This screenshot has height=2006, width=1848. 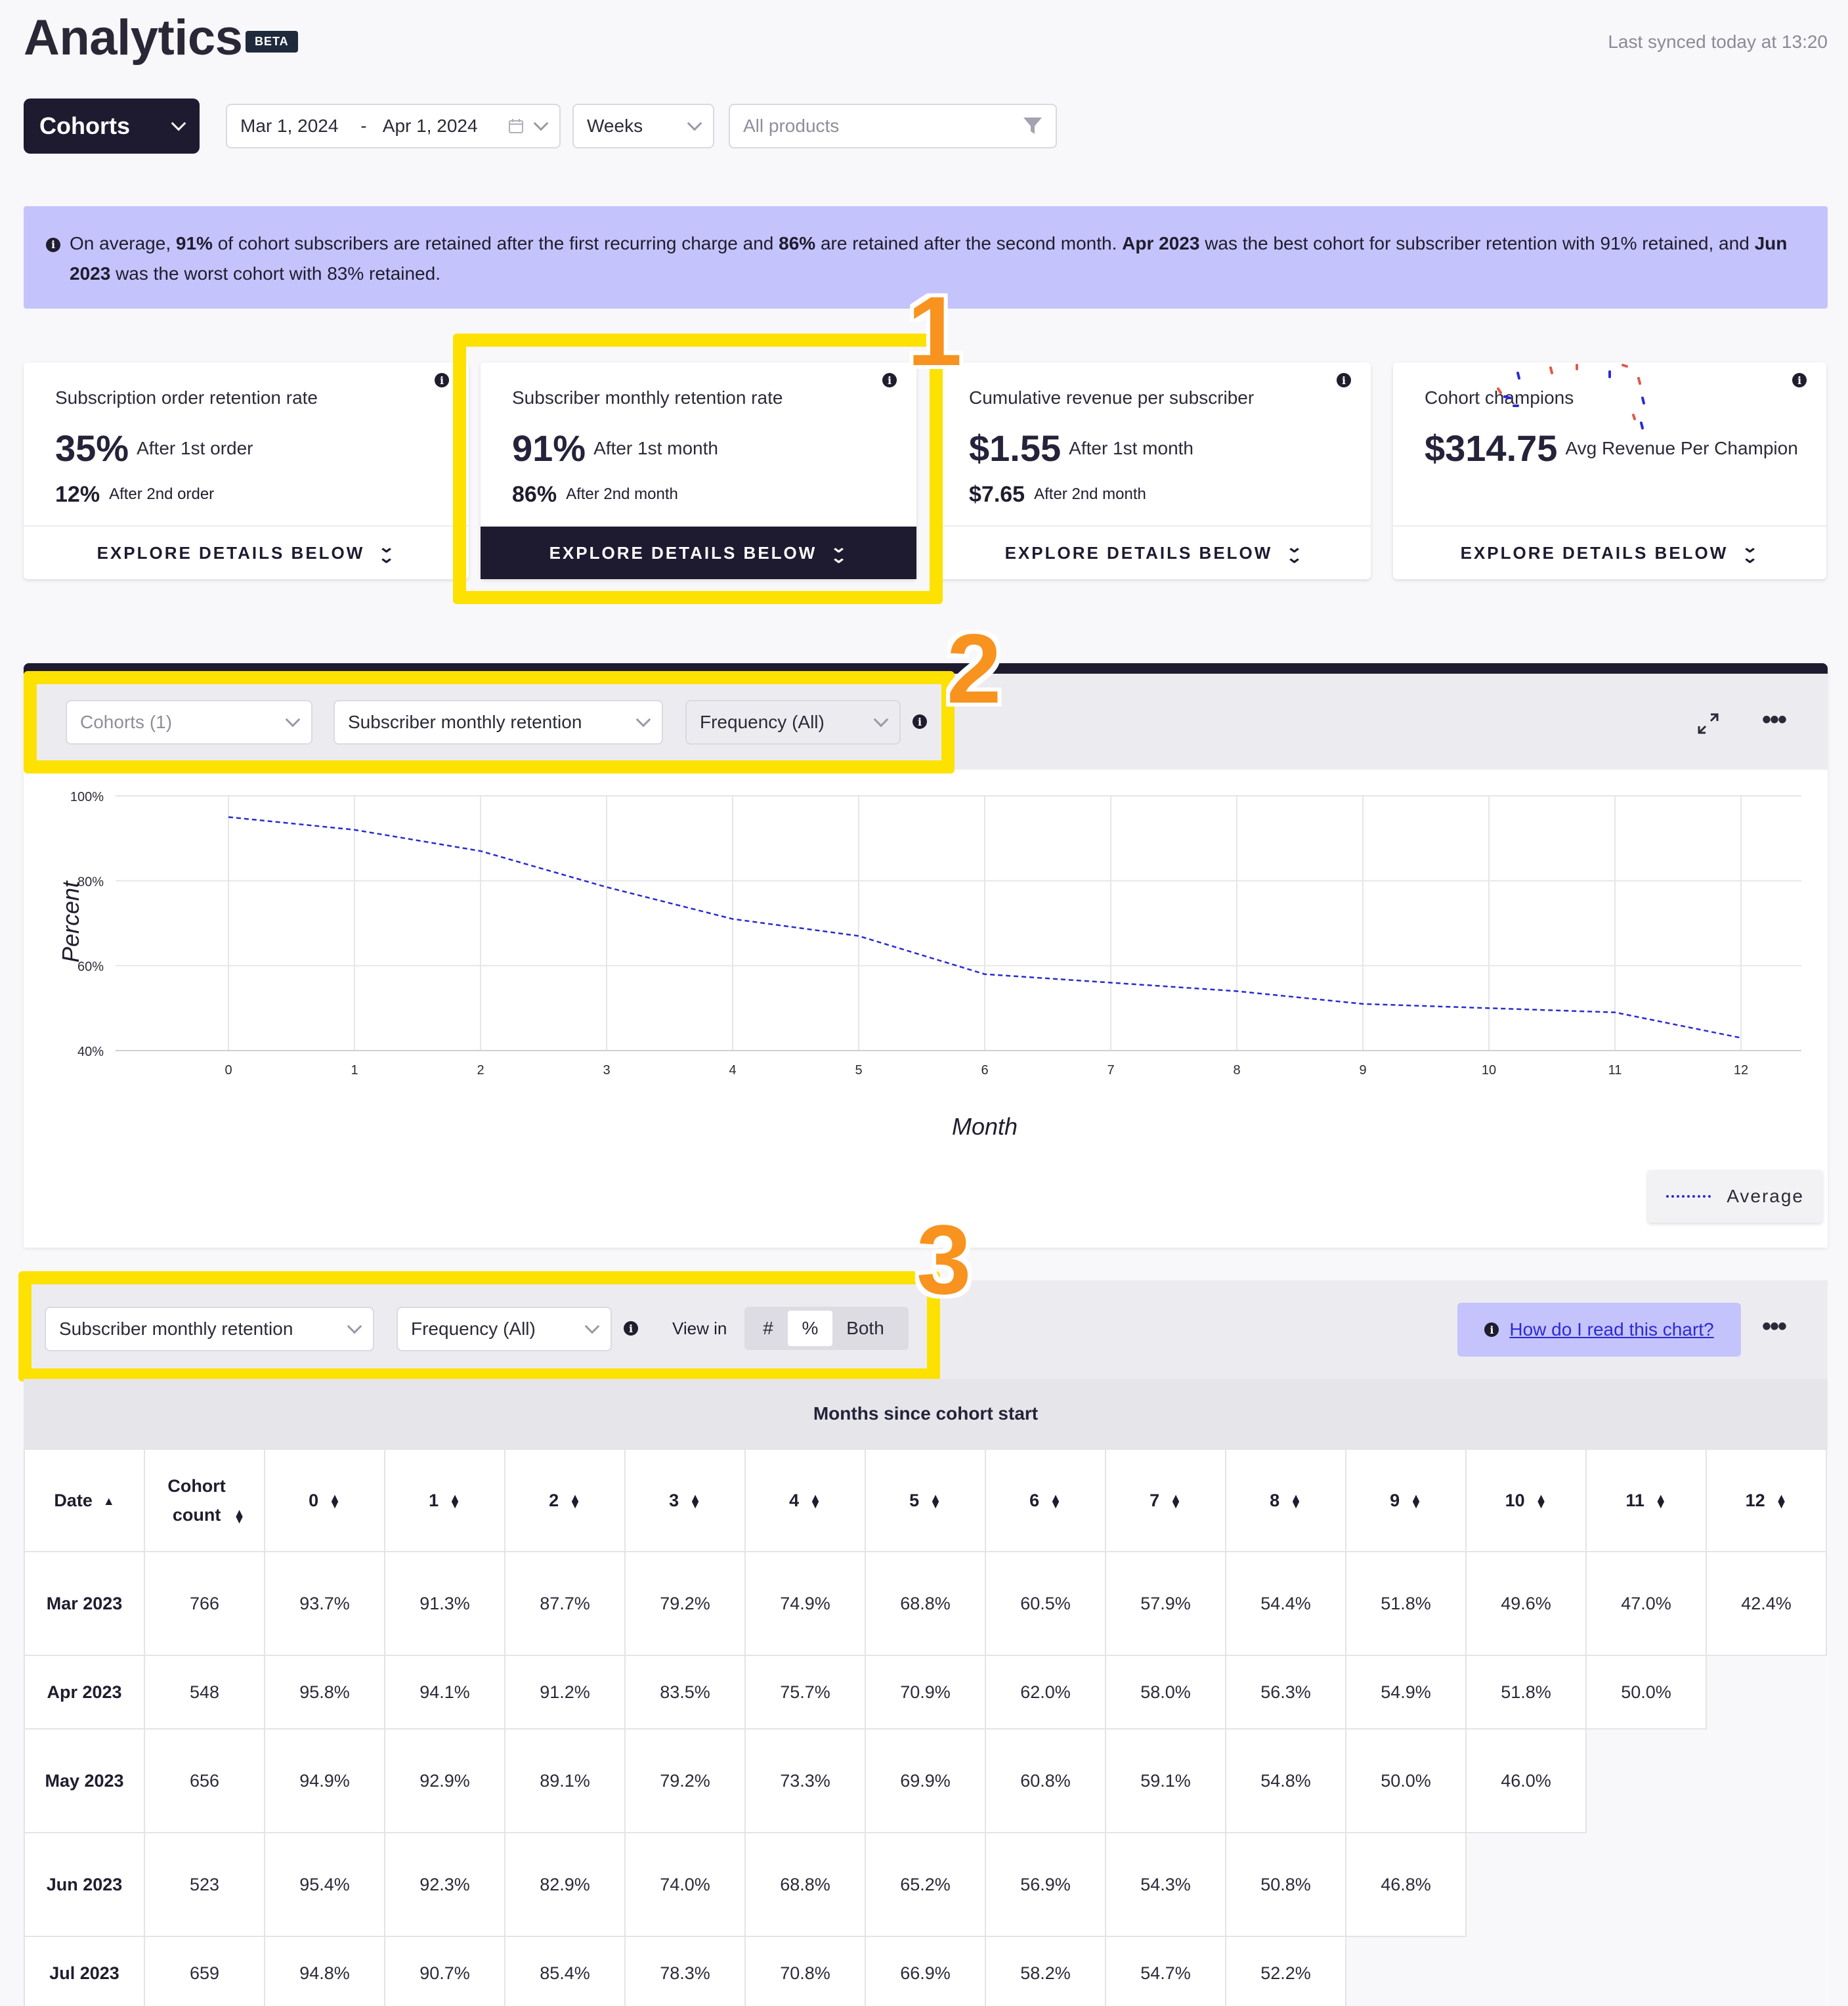 What do you see at coordinates (1406, 1692) in the screenshot?
I see `retention-value-cell: 54.9%` at bounding box center [1406, 1692].